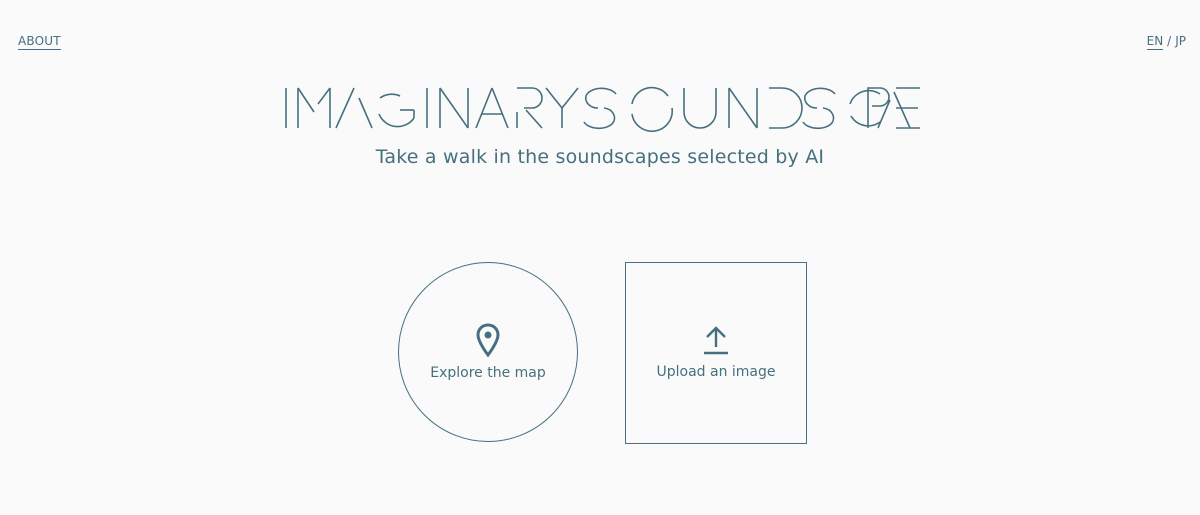  I want to click on explore-map-label: Explore the map, so click(488, 373).